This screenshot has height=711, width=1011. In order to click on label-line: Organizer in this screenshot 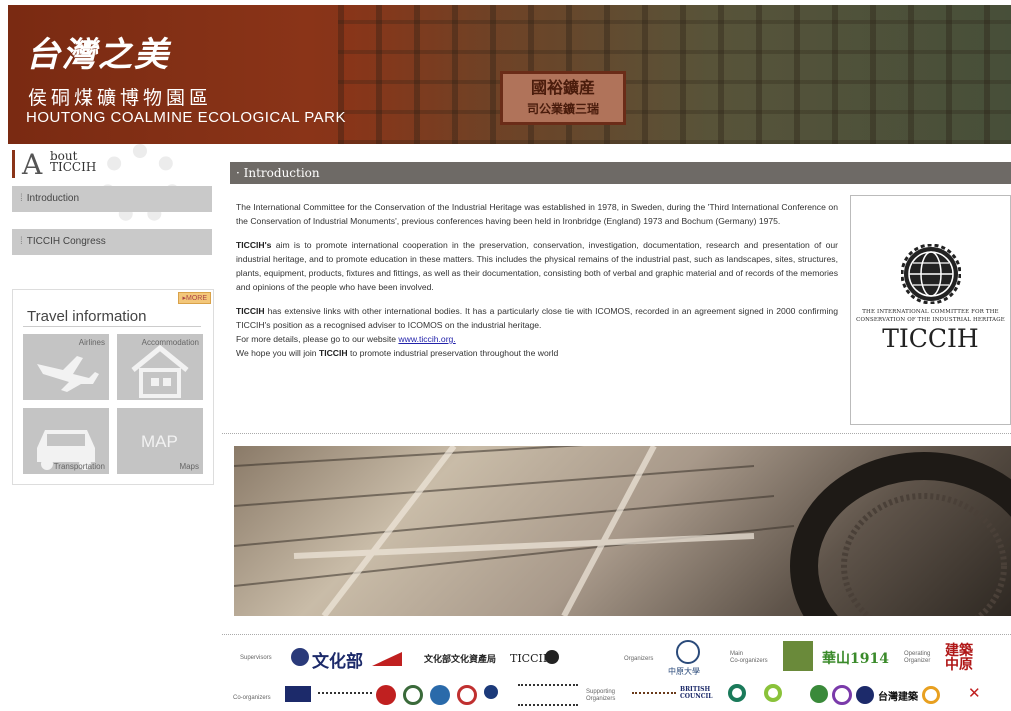, I will do `click(917, 661)`.